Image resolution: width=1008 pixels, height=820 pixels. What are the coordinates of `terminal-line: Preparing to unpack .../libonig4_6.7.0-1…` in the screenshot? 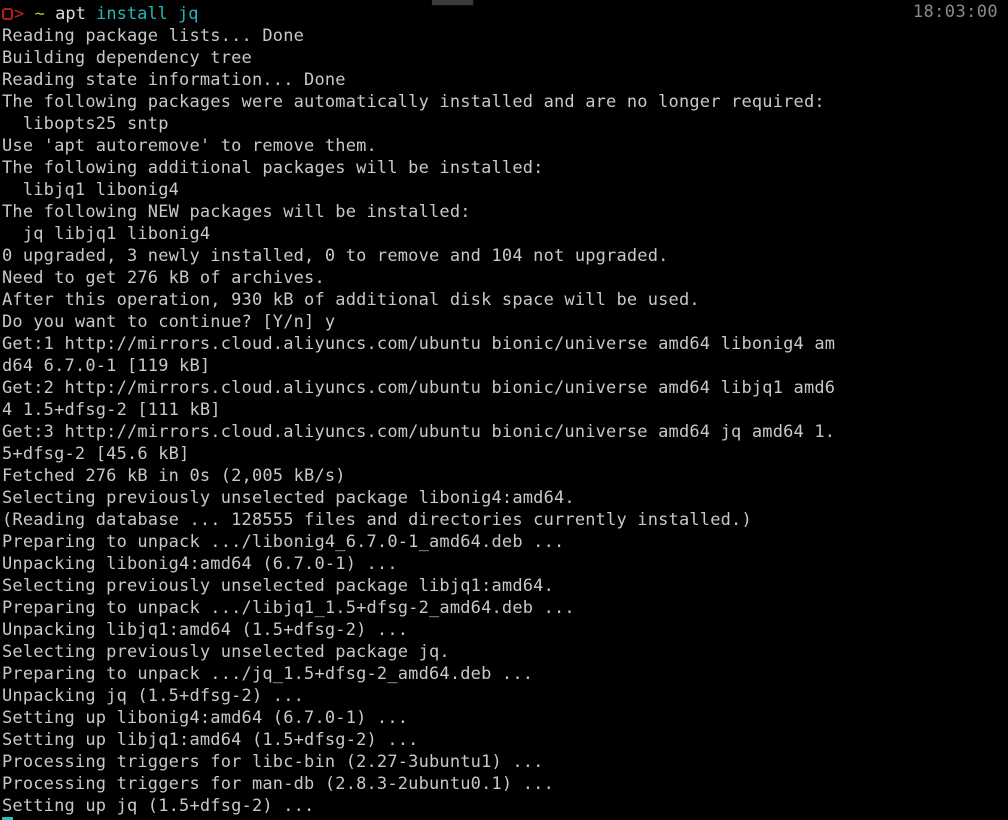 It's located at (283, 542).